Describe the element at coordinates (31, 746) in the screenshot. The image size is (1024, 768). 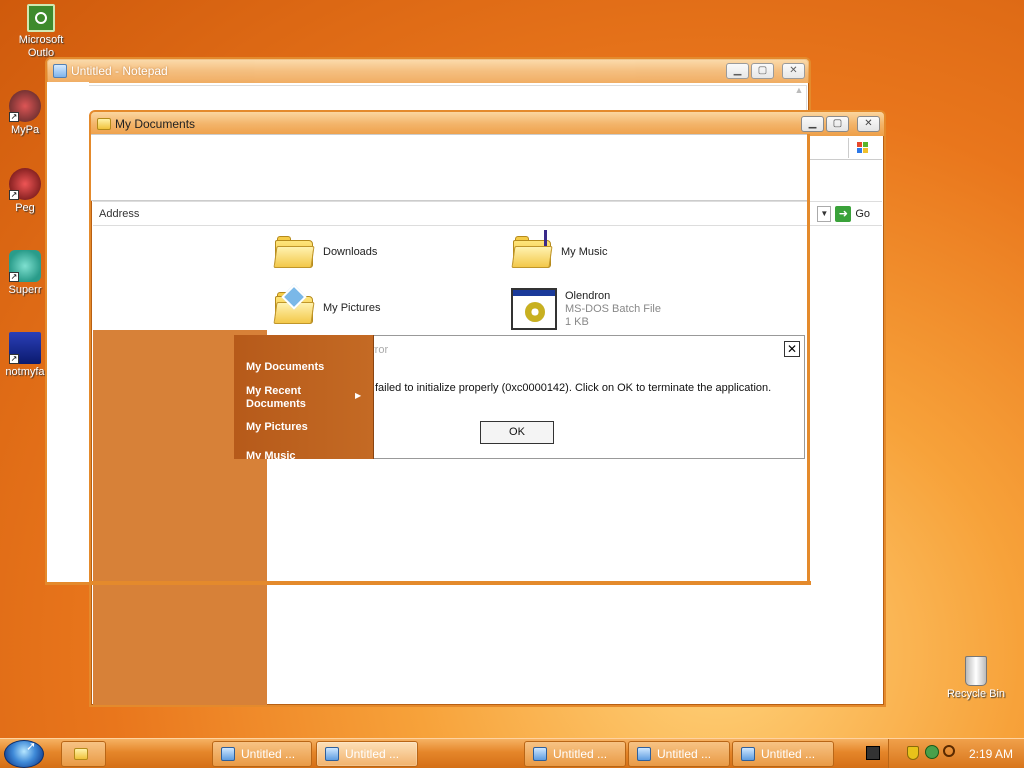
I see `mouse-cursor-icon: ➚` at that location.